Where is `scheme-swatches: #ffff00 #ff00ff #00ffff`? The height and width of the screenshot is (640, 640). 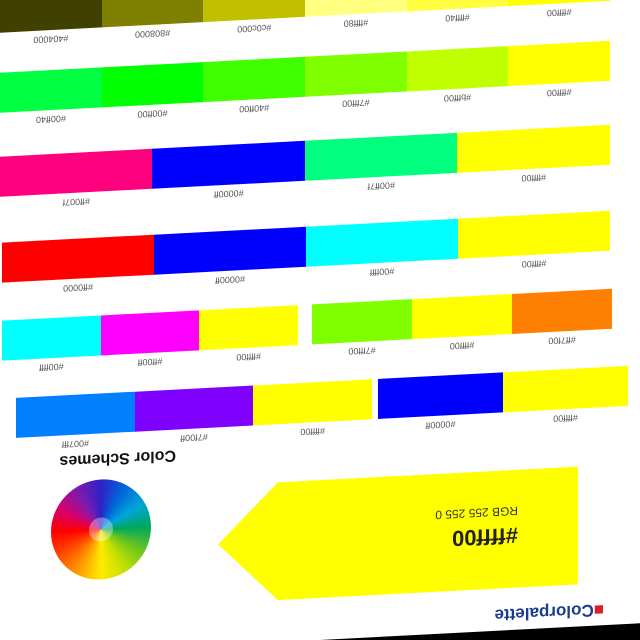 scheme-swatches: #ffff00 #ff00ff #00ffff is located at coordinates (150, 339).